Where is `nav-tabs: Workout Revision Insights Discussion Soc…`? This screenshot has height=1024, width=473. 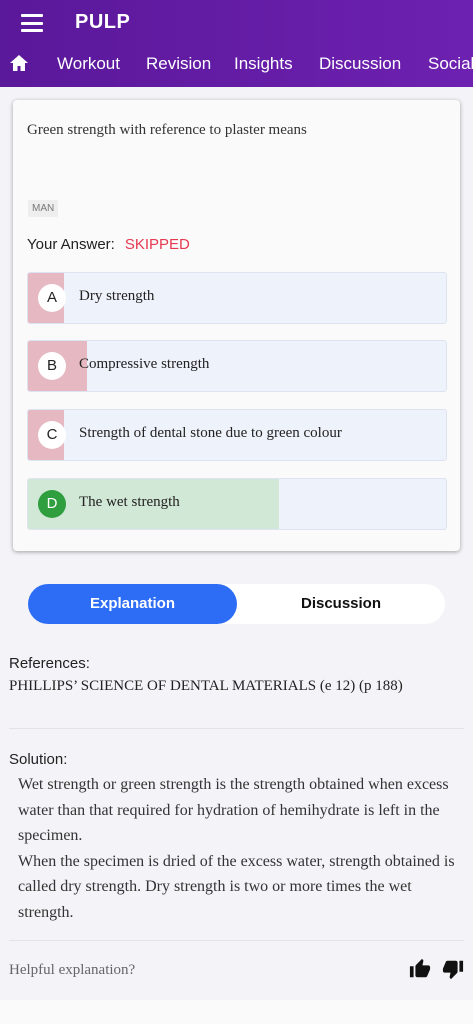 nav-tabs: Workout Revision Insights Discussion Soc… is located at coordinates (236, 65).